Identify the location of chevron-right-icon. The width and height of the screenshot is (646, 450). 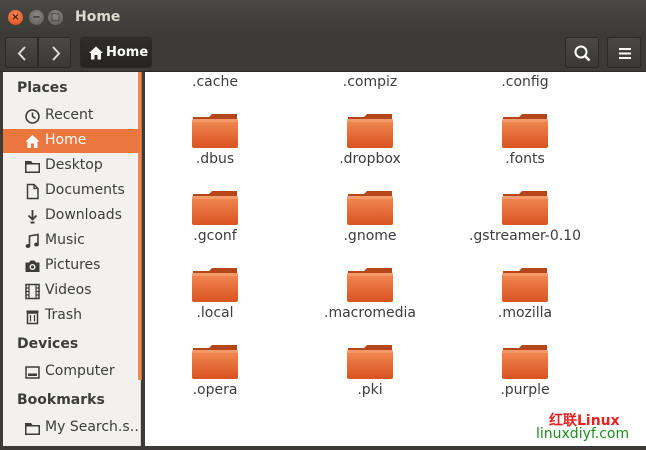
(56, 53).